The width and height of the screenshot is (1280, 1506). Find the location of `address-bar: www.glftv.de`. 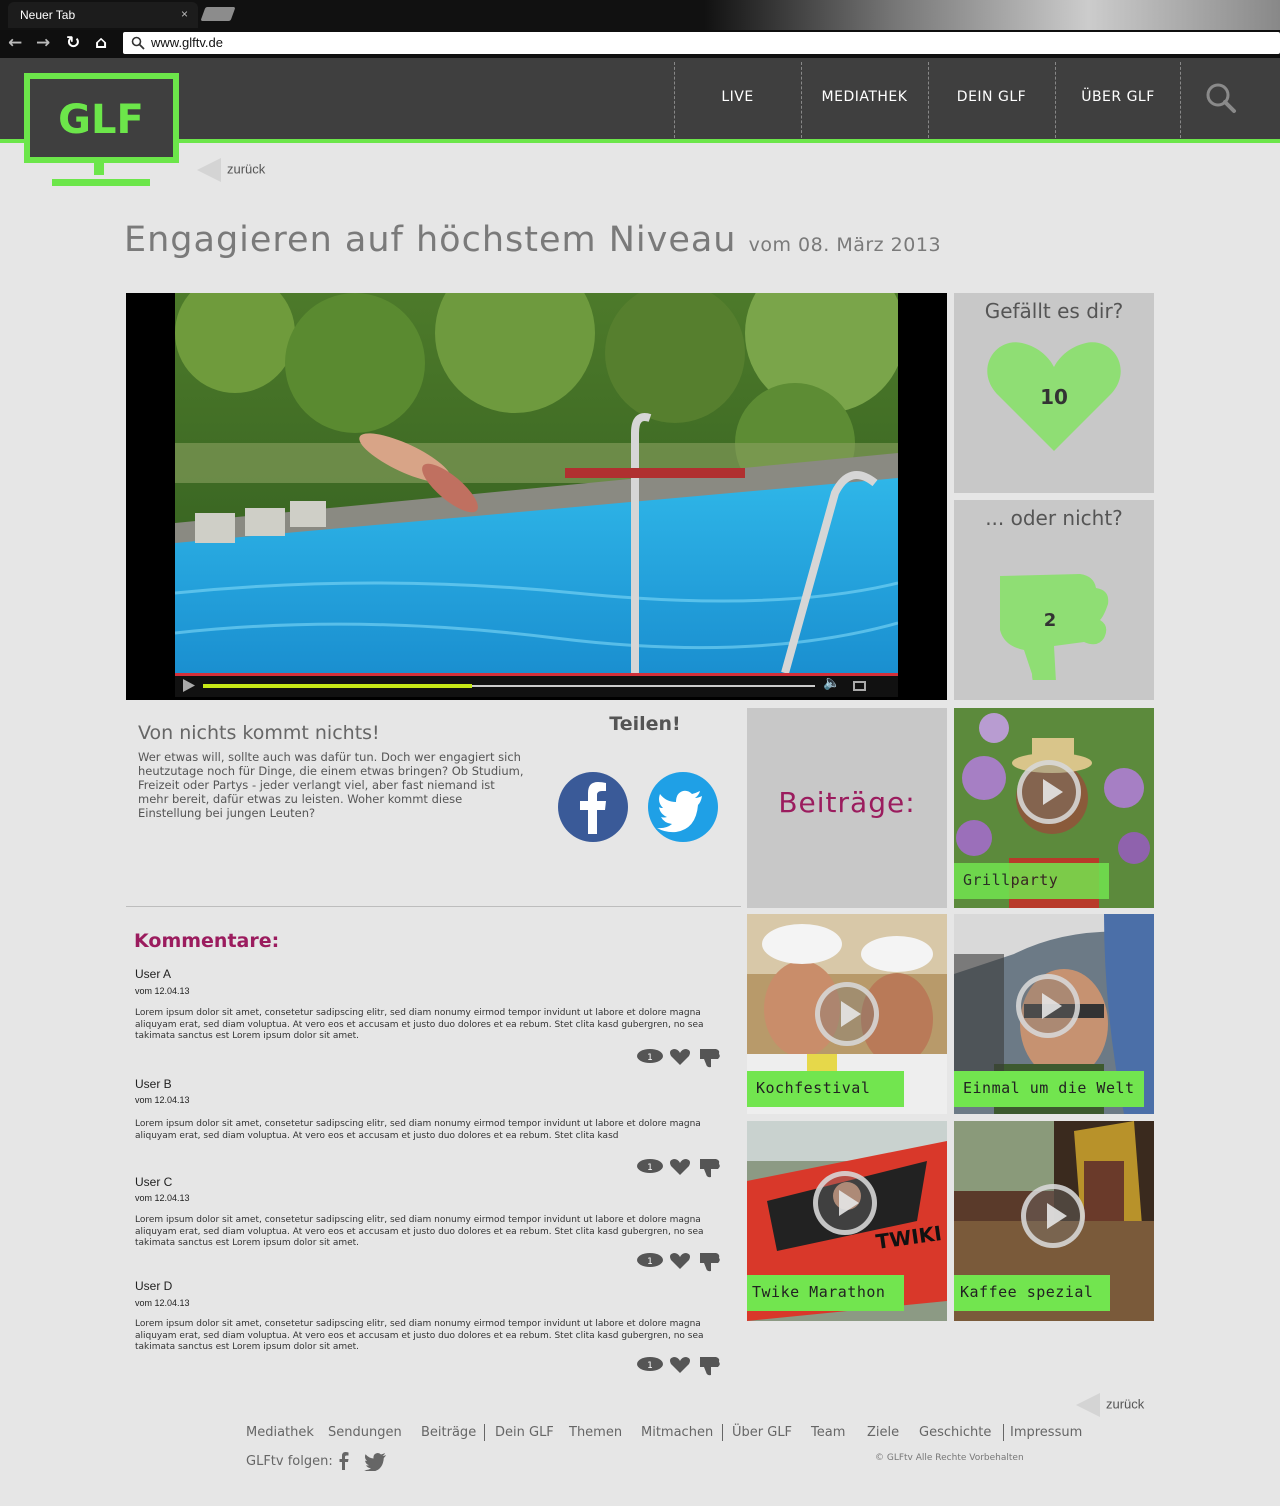

address-bar: www.glftv.de is located at coordinates (701, 43).